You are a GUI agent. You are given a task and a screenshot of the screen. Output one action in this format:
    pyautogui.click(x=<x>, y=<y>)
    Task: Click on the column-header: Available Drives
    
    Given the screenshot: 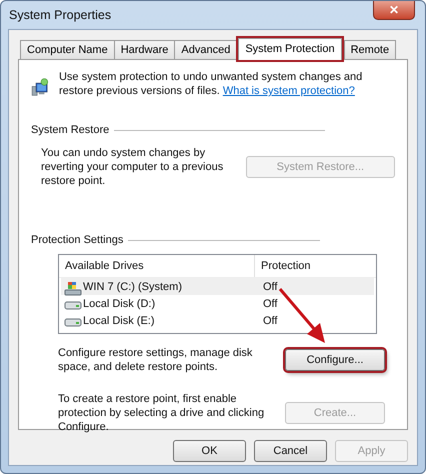 What is the action you would take?
    pyautogui.click(x=157, y=266)
    